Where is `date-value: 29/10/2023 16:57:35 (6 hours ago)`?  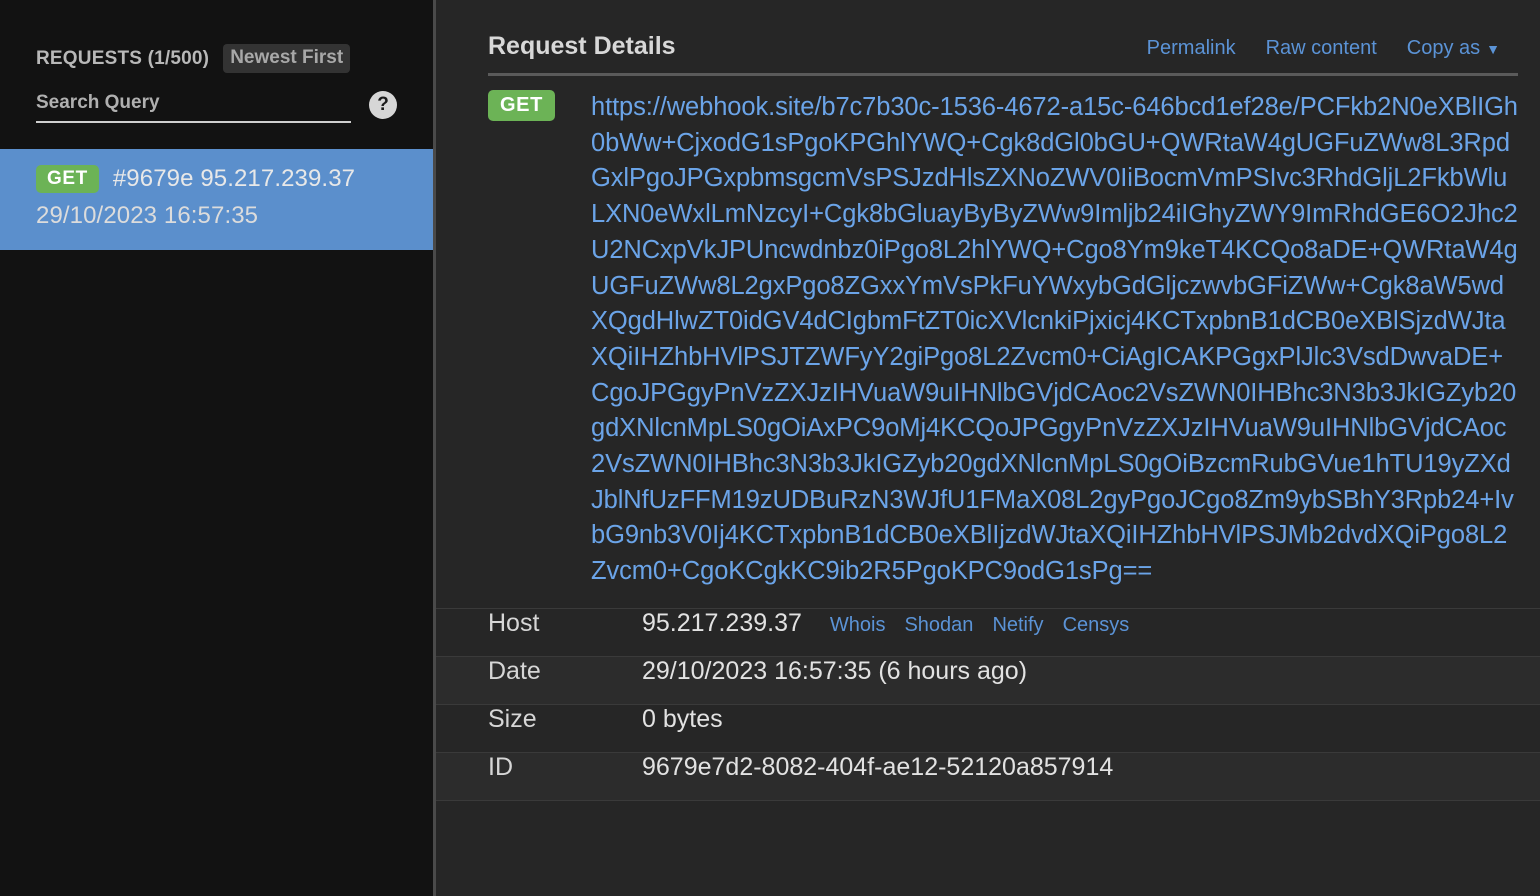 date-value: 29/10/2023 16:57:35 (6 hours ago) is located at coordinates (835, 670).